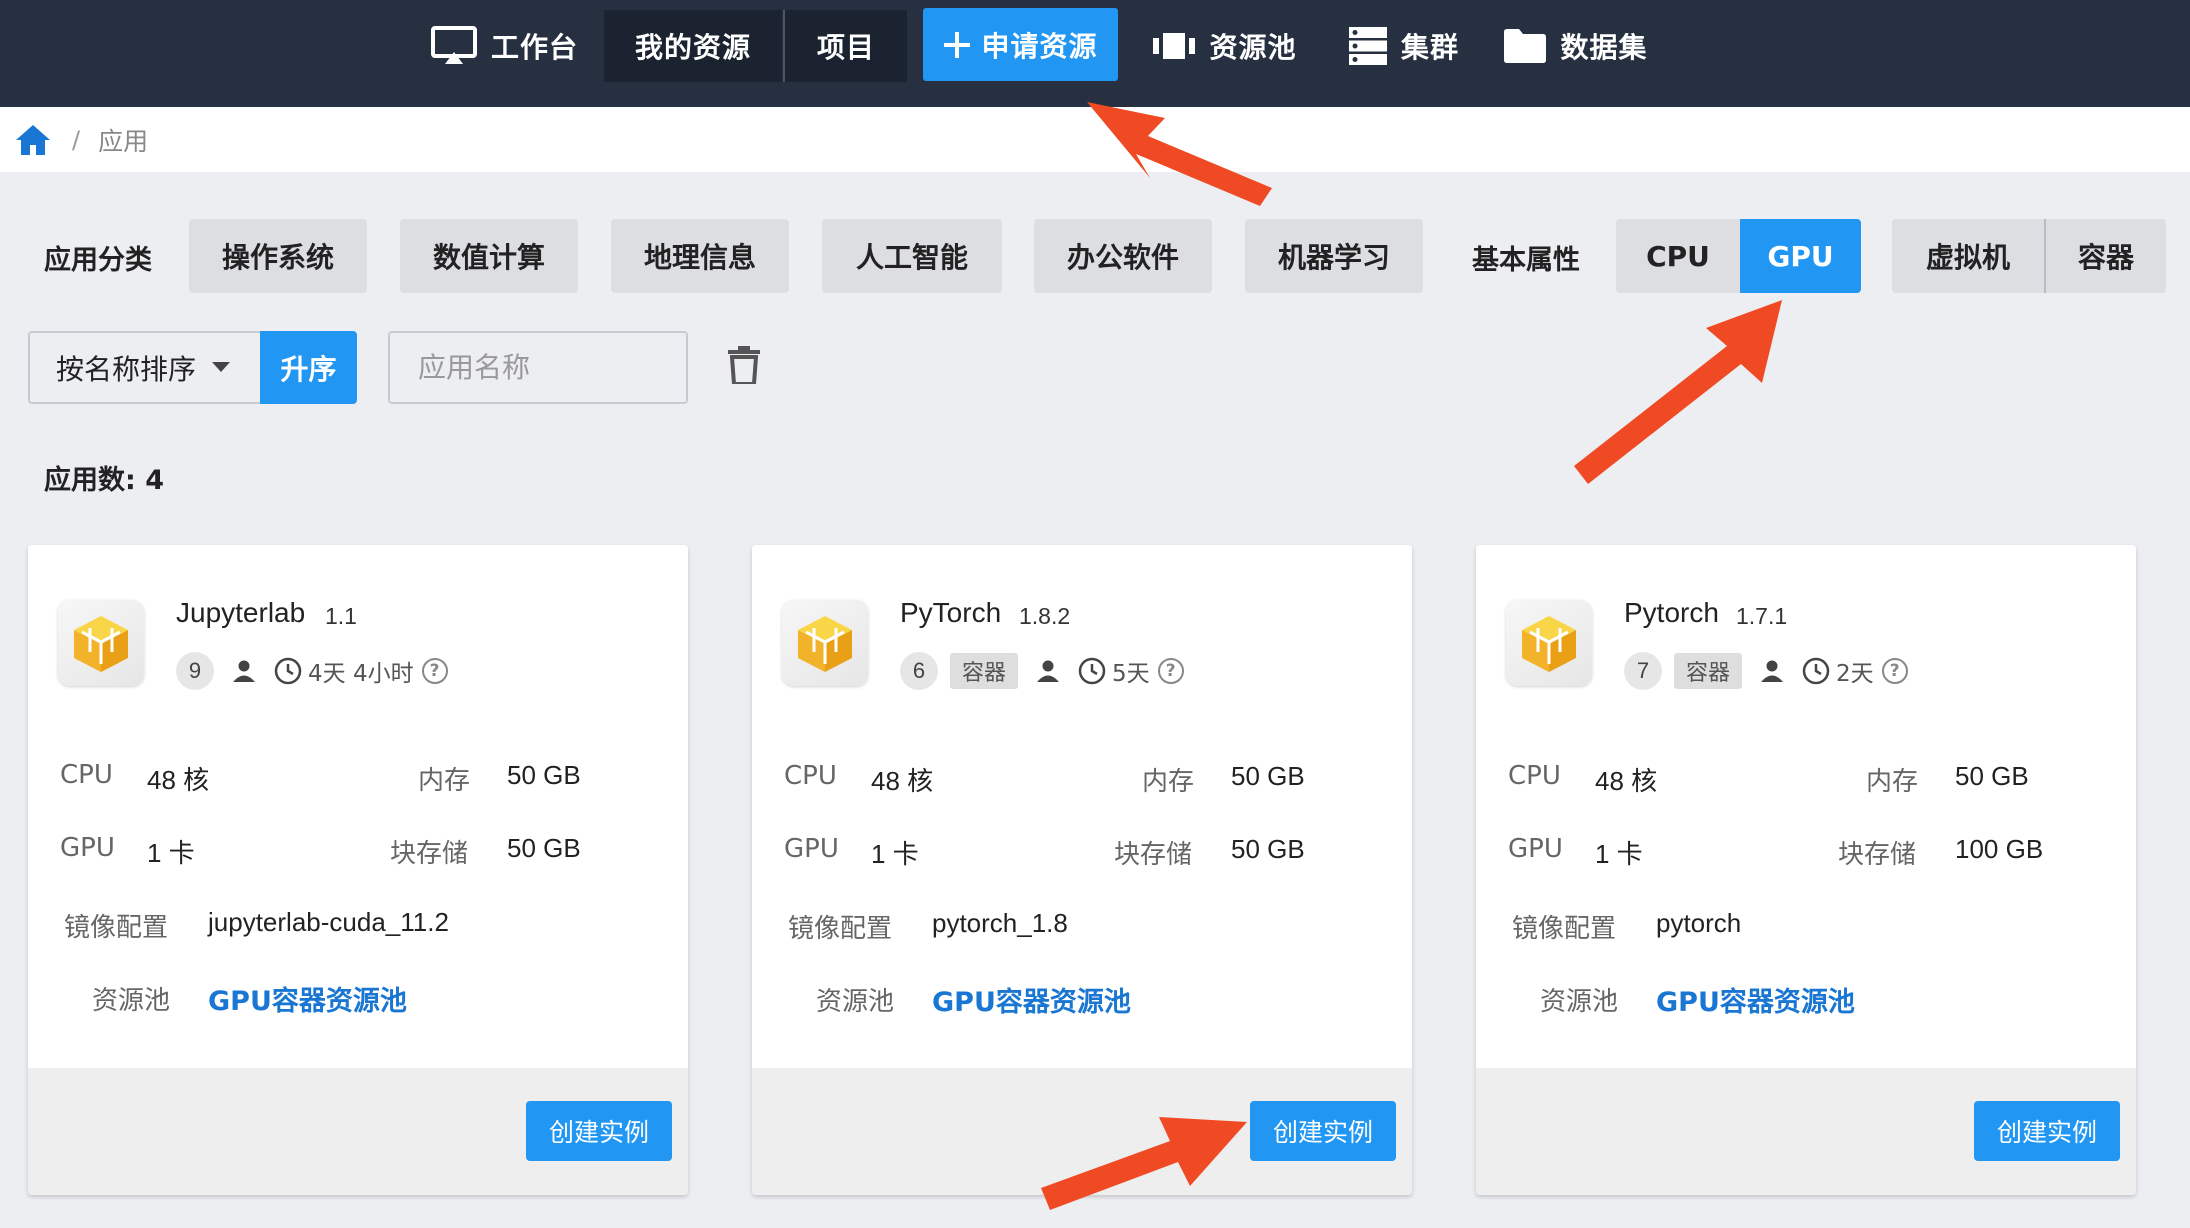 The height and width of the screenshot is (1228, 2190). Describe the element at coordinates (1095, 139) in the screenshot. I see `breadcrumb: / 应用` at that location.